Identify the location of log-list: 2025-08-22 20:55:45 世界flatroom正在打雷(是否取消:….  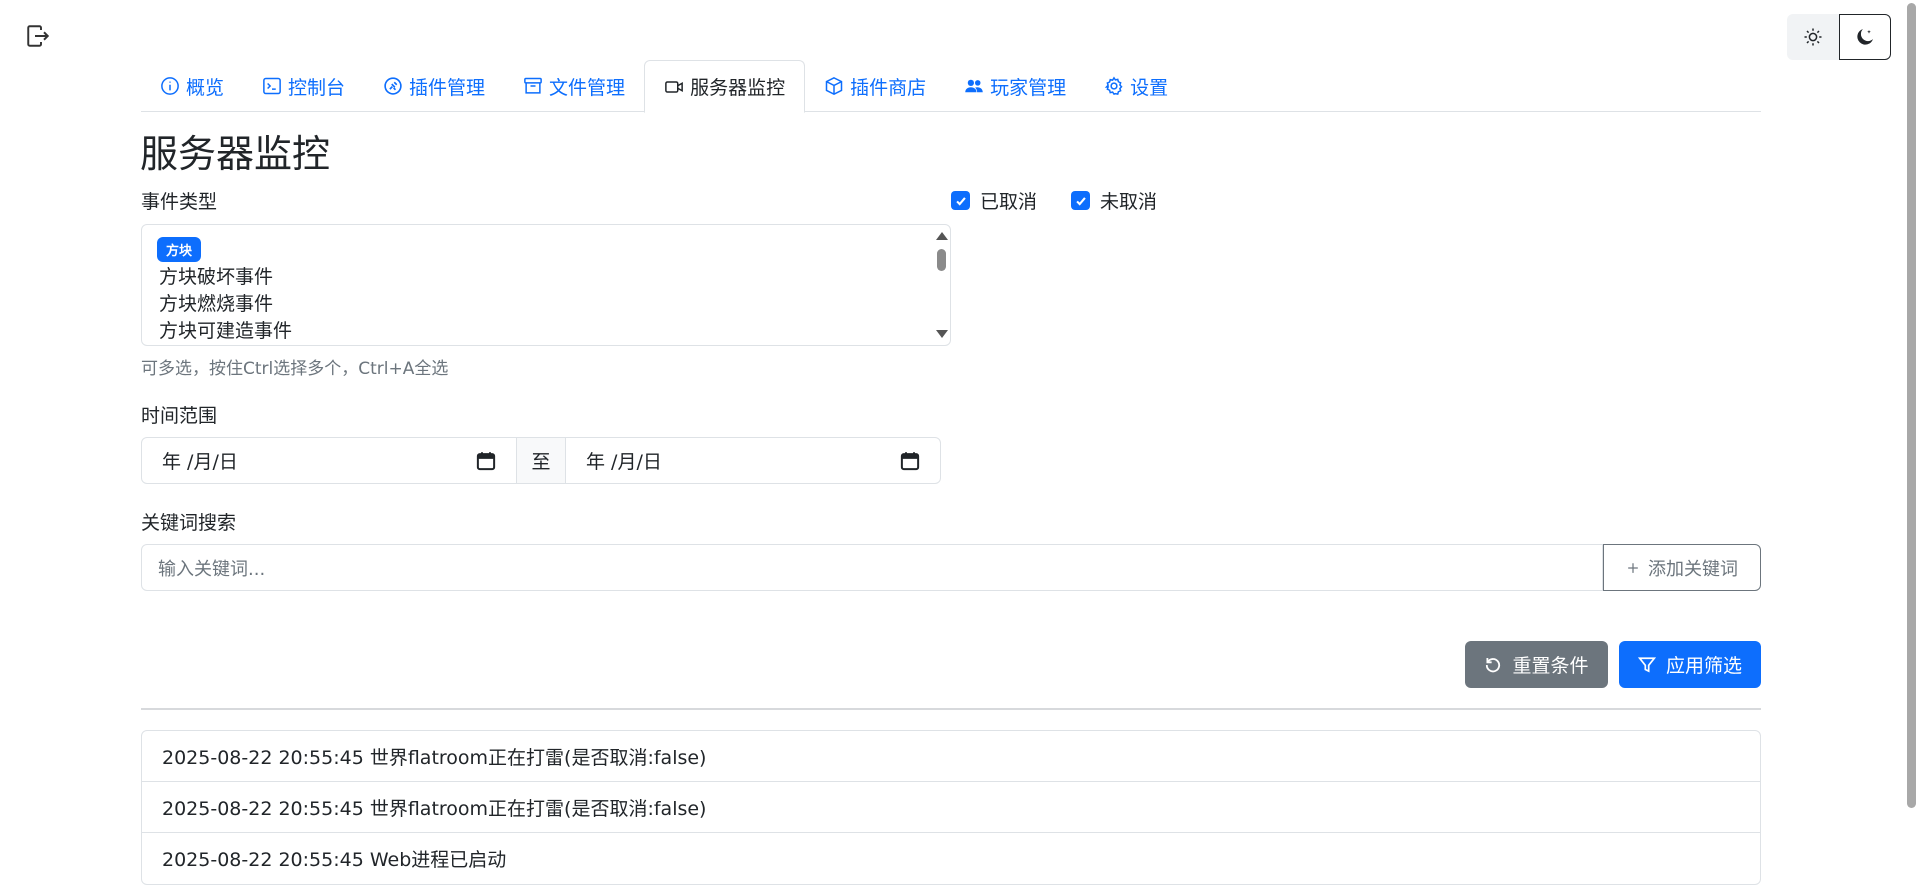
(951, 807).